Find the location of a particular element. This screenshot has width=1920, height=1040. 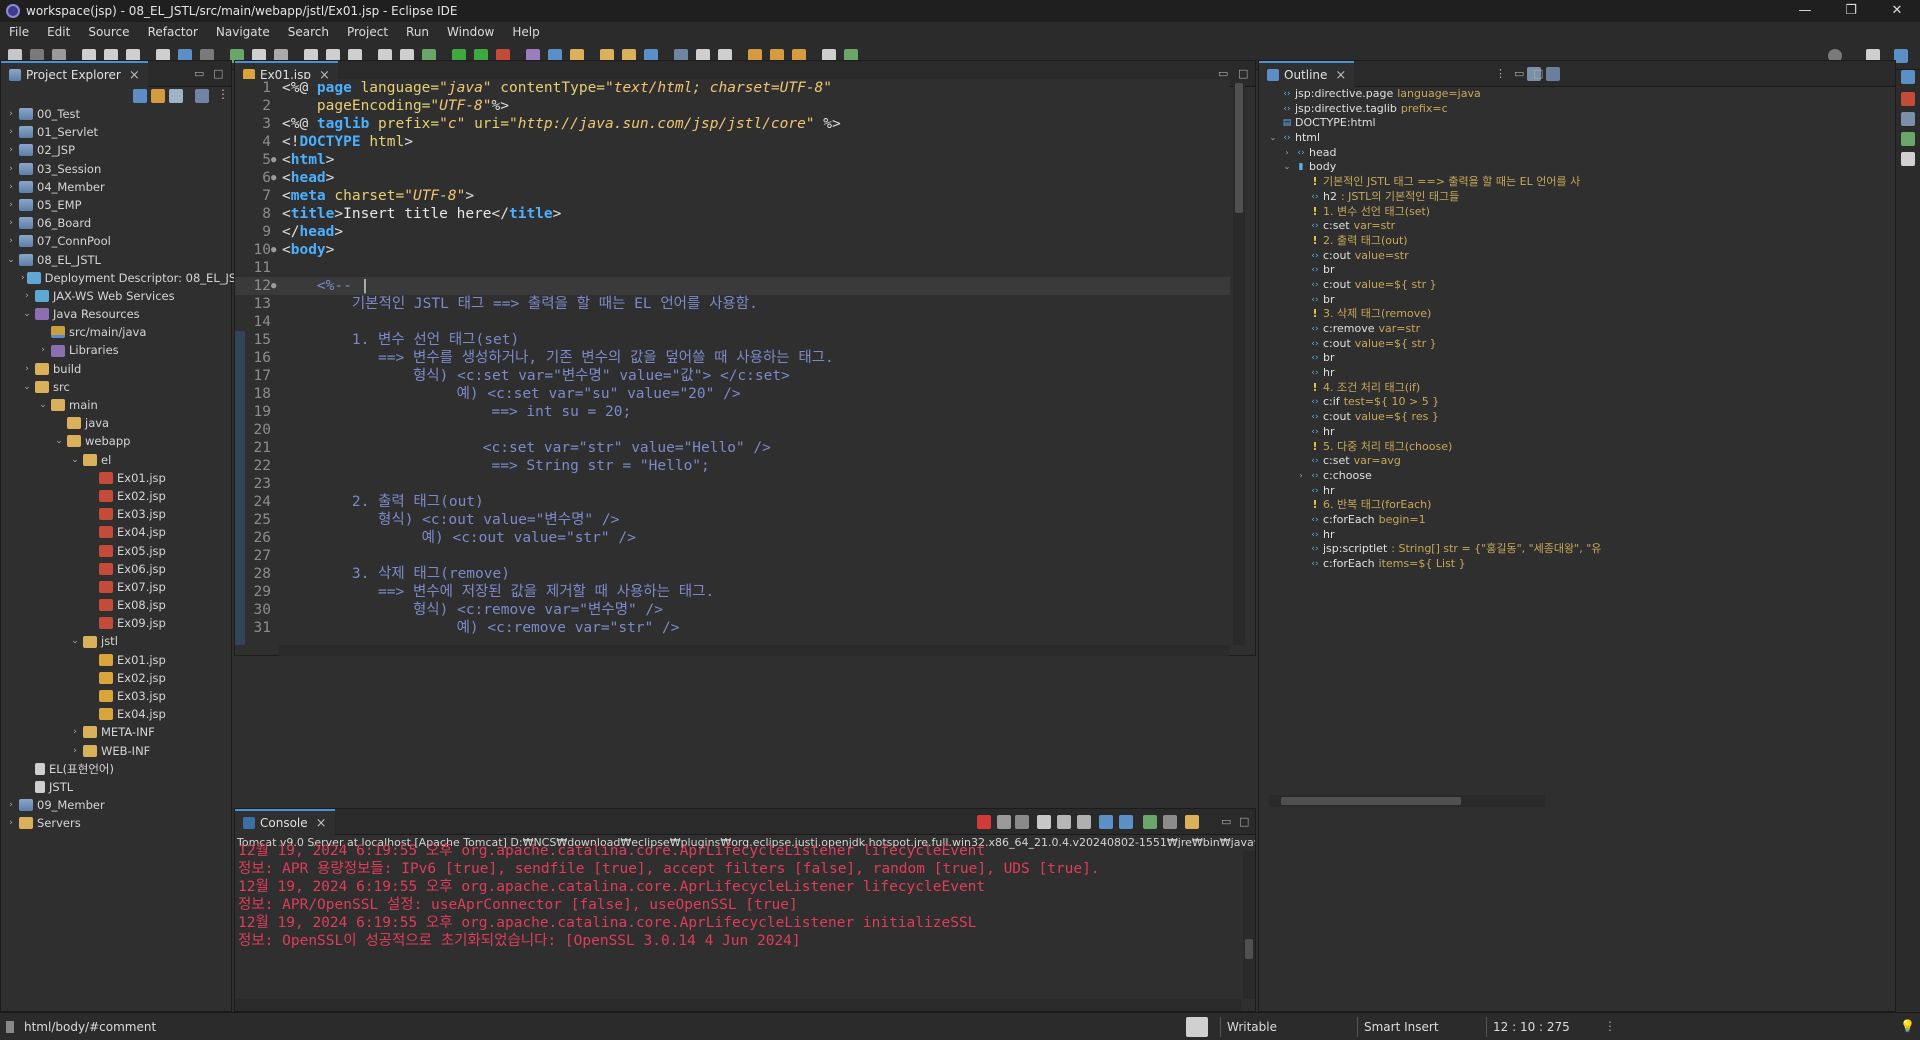

filter-icon is located at coordinates (176, 96).